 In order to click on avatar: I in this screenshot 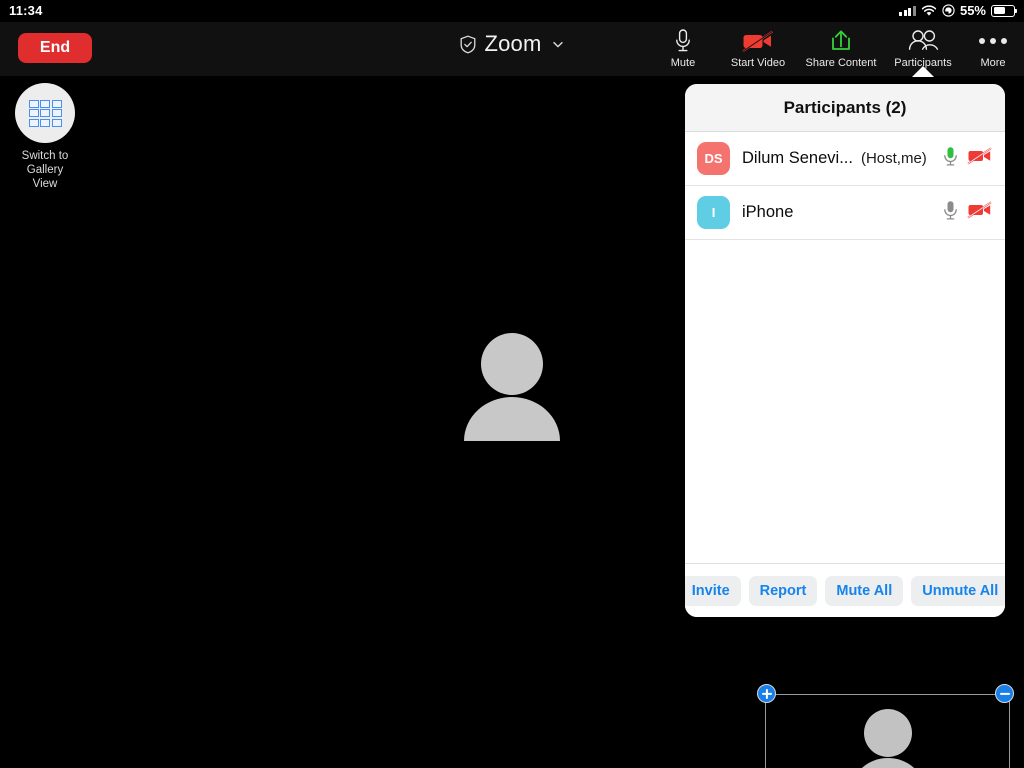, I will do `click(713, 212)`.